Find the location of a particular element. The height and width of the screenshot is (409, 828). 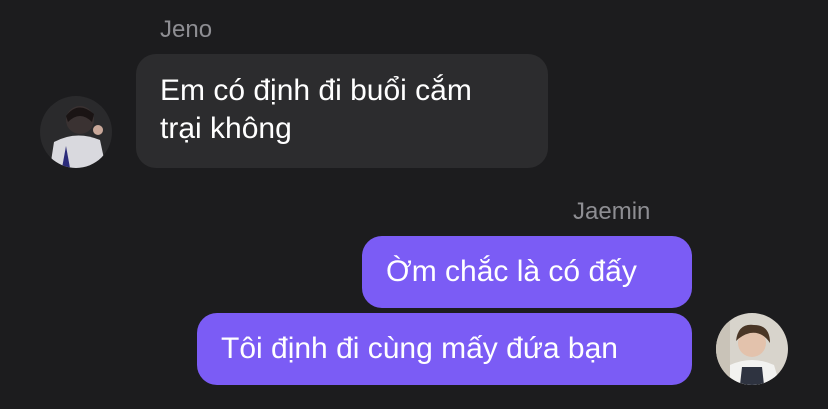

jeno-avatar-photo is located at coordinates (76, 132).